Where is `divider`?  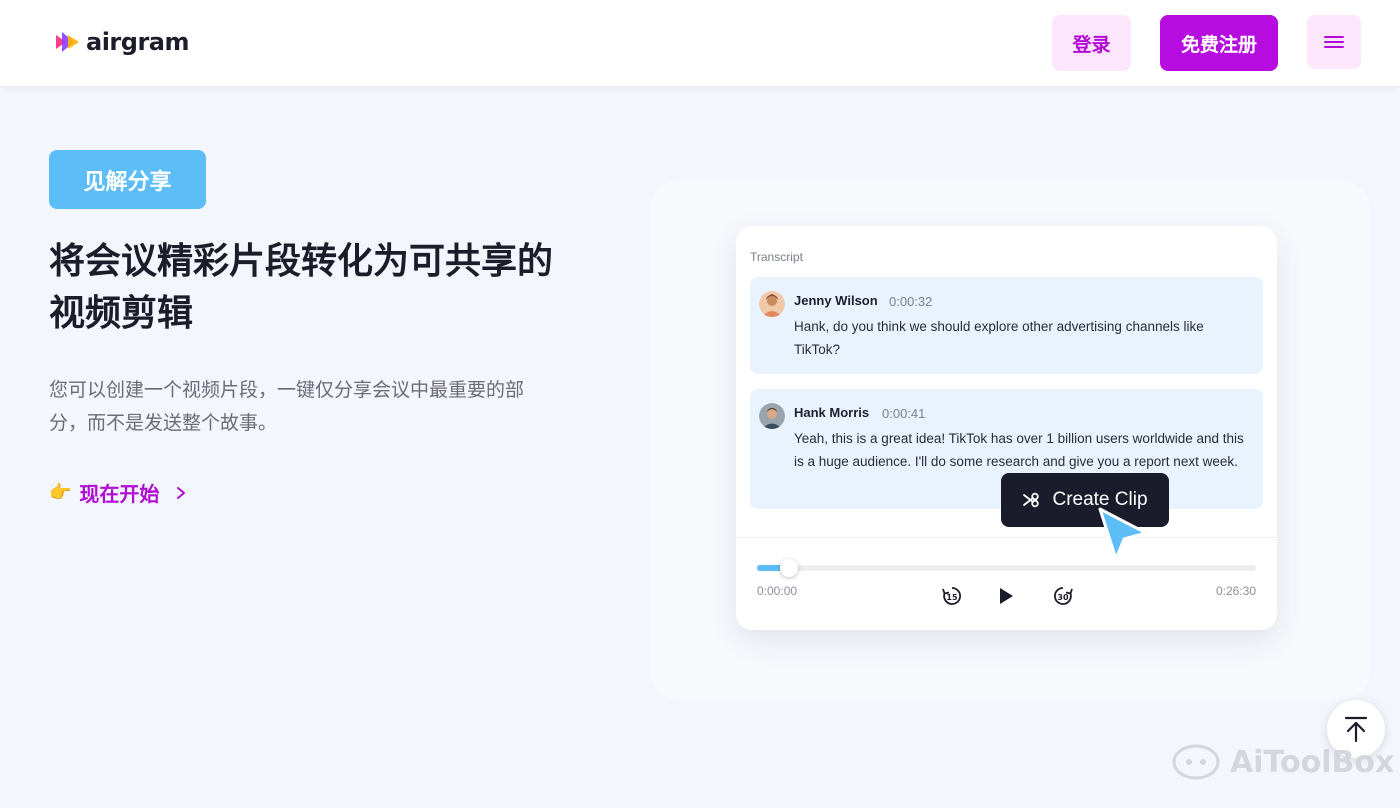 divider is located at coordinates (1006, 537).